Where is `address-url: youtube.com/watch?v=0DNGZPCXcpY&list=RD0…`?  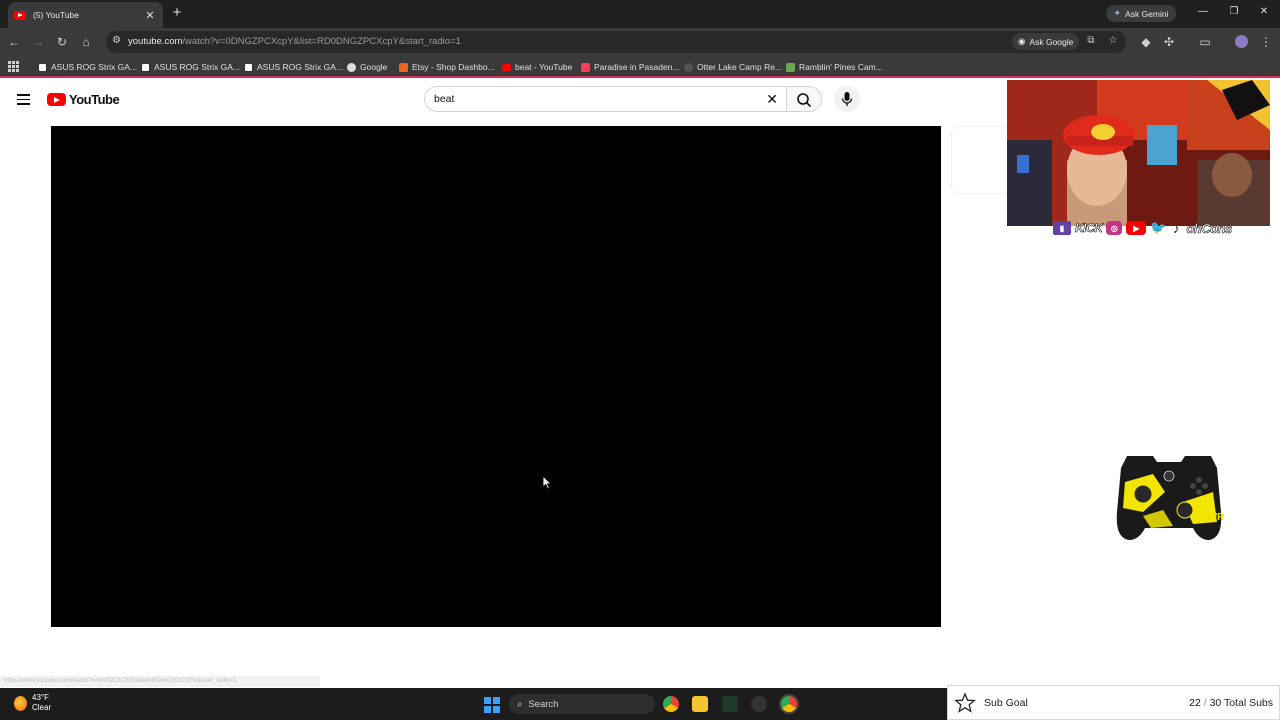 address-url: youtube.com/watch?v=0DNGZPCXcpY&list=RD0… is located at coordinates (294, 41).